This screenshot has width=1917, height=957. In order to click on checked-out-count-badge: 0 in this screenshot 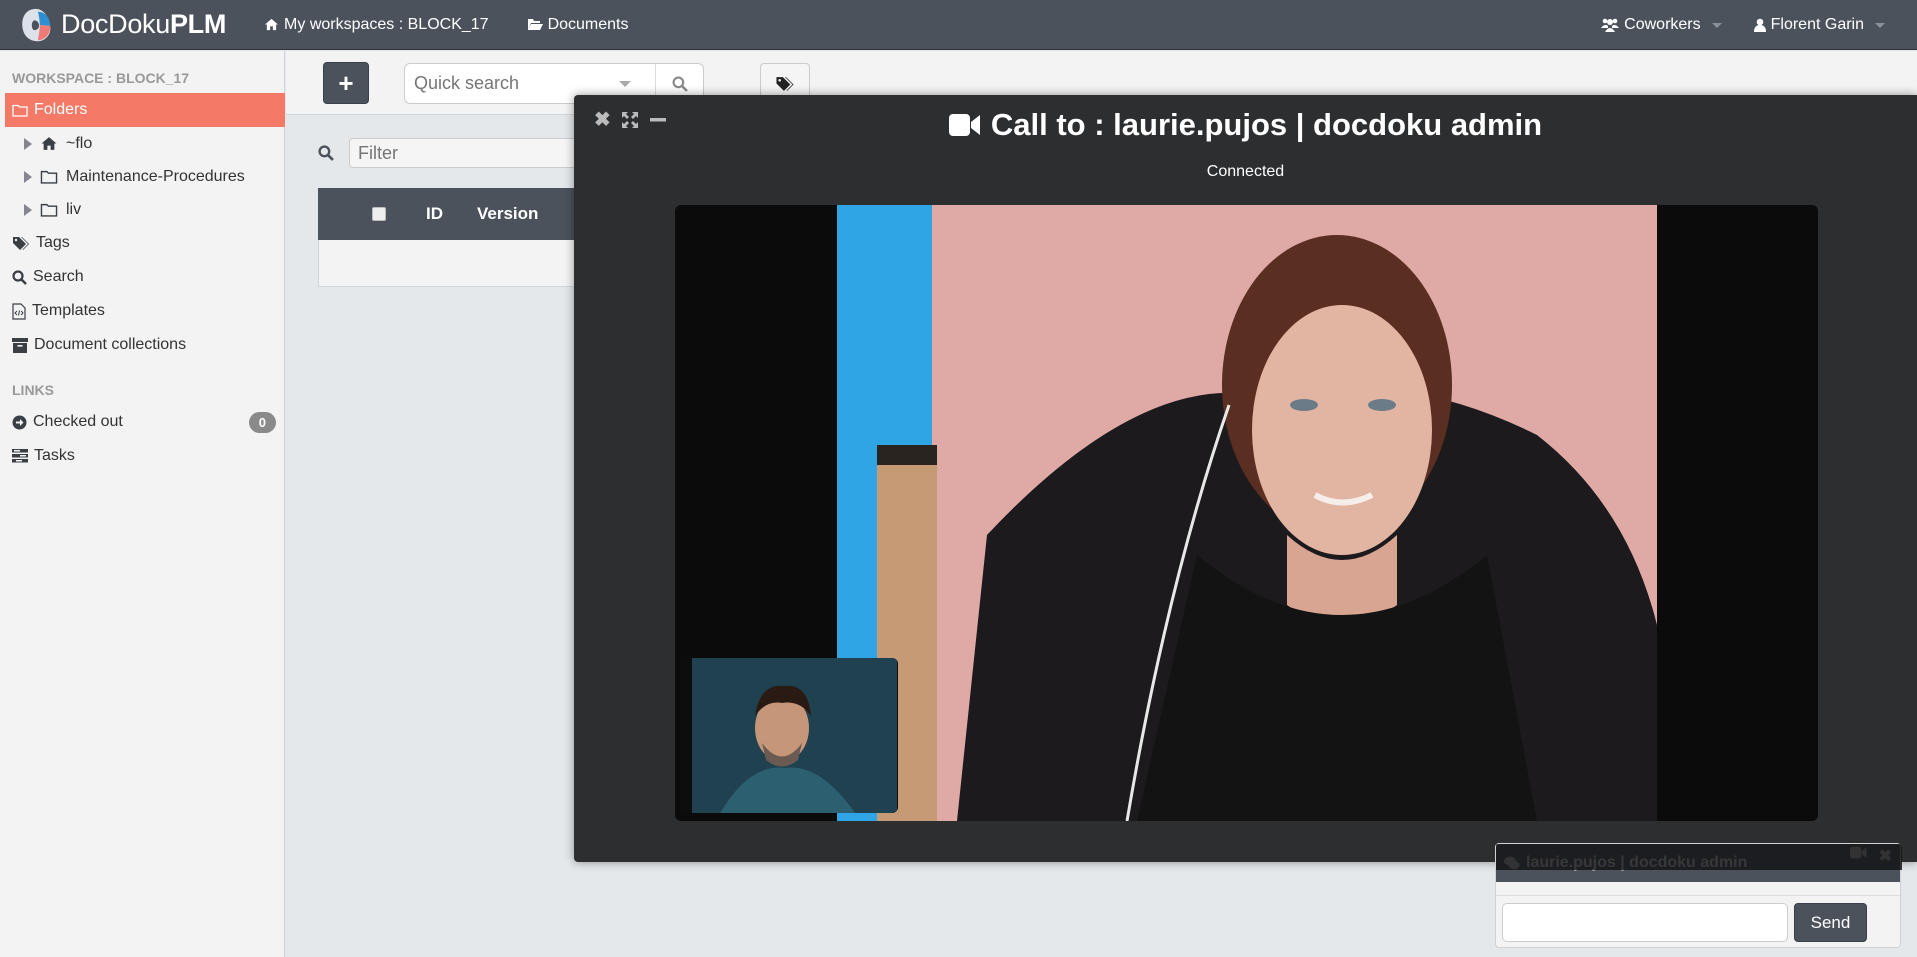, I will do `click(262, 422)`.